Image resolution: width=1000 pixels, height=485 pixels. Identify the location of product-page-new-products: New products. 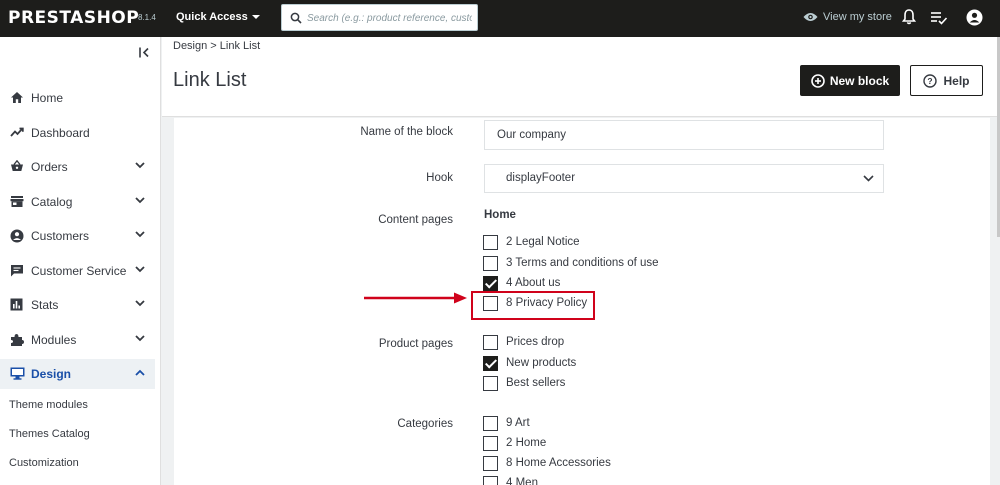
(529, 363).